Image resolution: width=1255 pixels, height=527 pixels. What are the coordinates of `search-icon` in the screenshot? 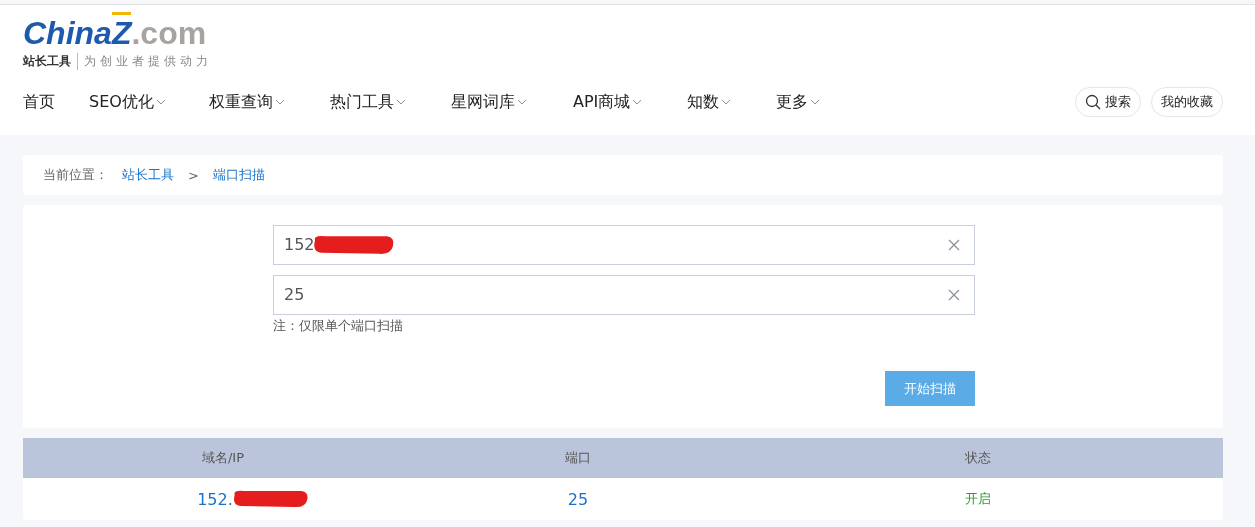 It's located at (1093, 102).